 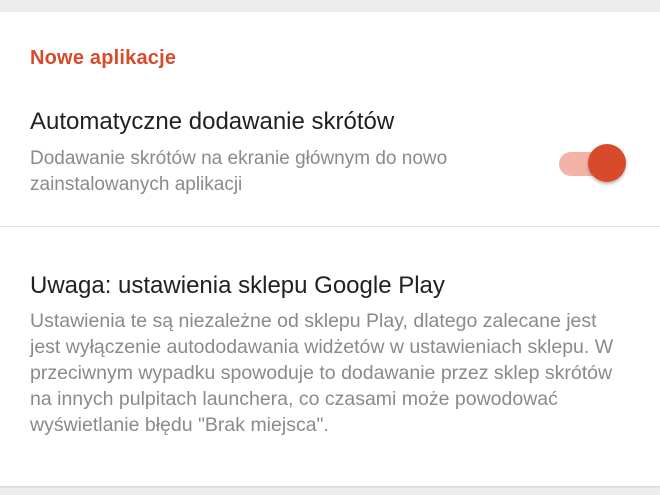 What do you see at coordinates (330, 226) in the screenshot?
I see `divider` at bounding box center [330, 226].